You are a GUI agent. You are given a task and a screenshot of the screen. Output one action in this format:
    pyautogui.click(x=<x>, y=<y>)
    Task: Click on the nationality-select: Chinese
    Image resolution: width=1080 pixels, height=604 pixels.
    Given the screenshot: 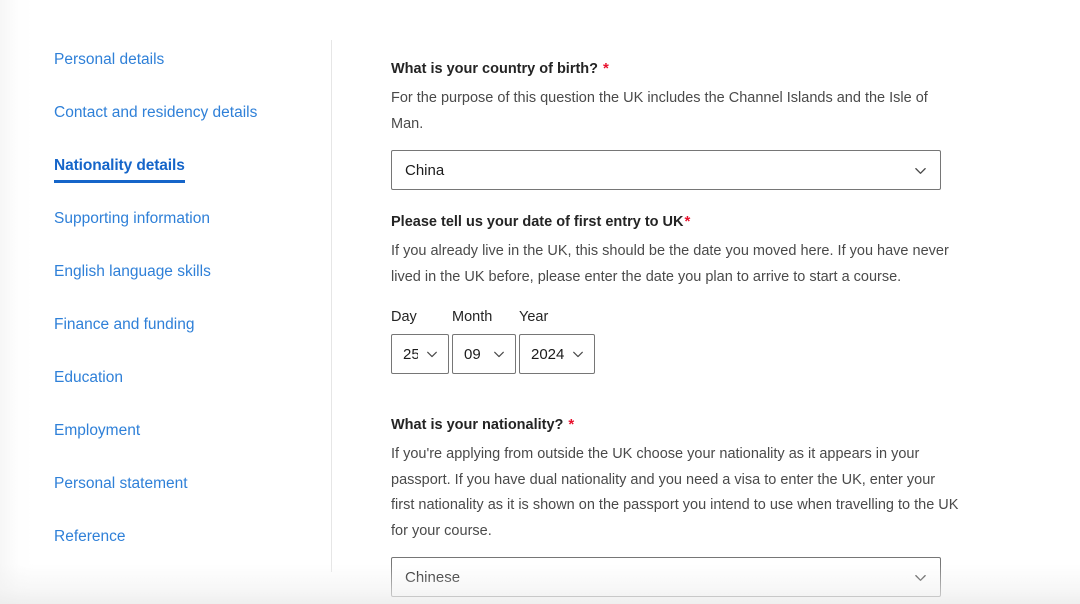 What is the action you would take?
    pyautogui.click(x=666, y=577)
    